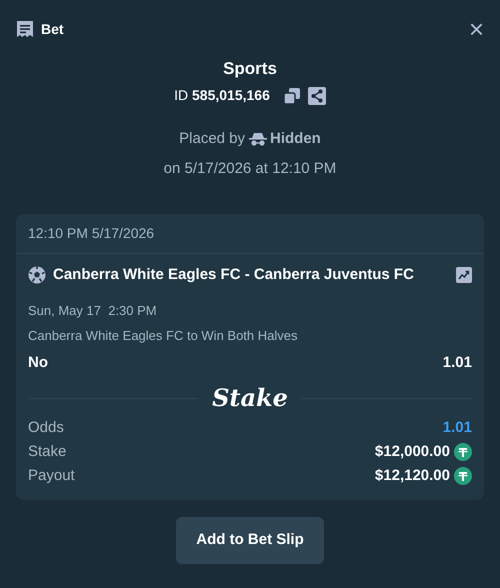 The image size is (500, 588). Describe the element at coordinates (412, 452) in the screenshot. I see `amount-value: $12,000.00` at that location.